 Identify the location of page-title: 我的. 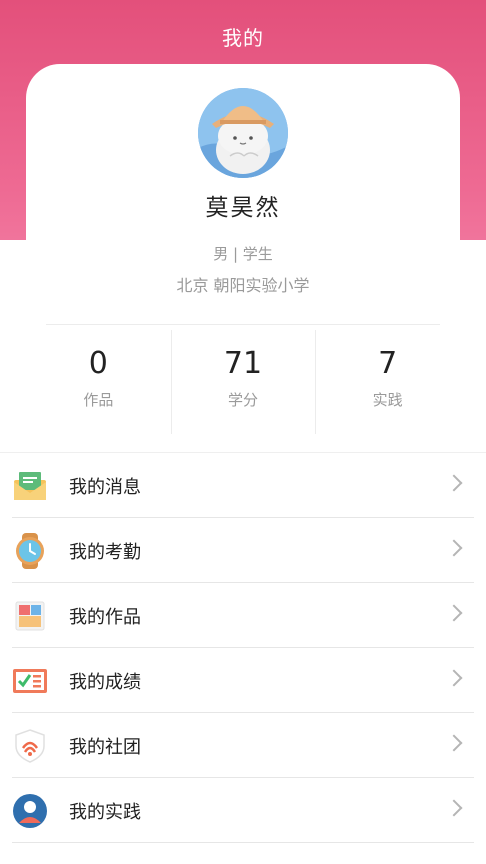
(243, 38).